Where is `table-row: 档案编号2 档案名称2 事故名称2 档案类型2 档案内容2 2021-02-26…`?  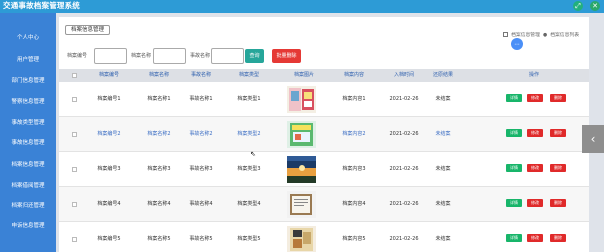 table-row: 档案编号2 档案名称2 事故名称2 档案类型2 档案内容2 2021-02-26… is located at coordinates (324, 134).